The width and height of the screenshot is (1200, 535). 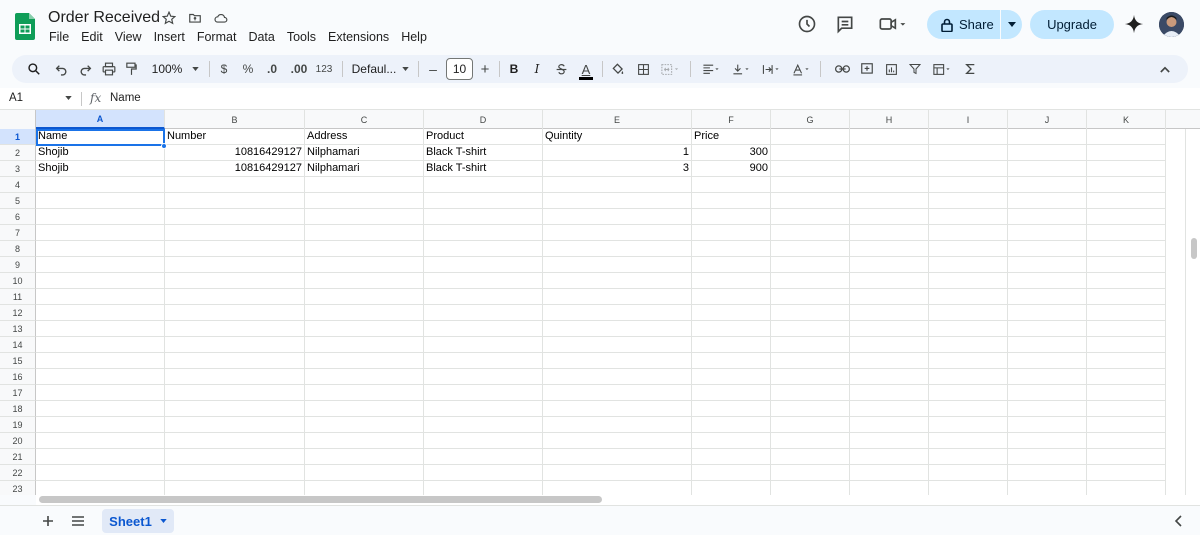 I want to click on cell-k4, so click(x=1126, y=185).